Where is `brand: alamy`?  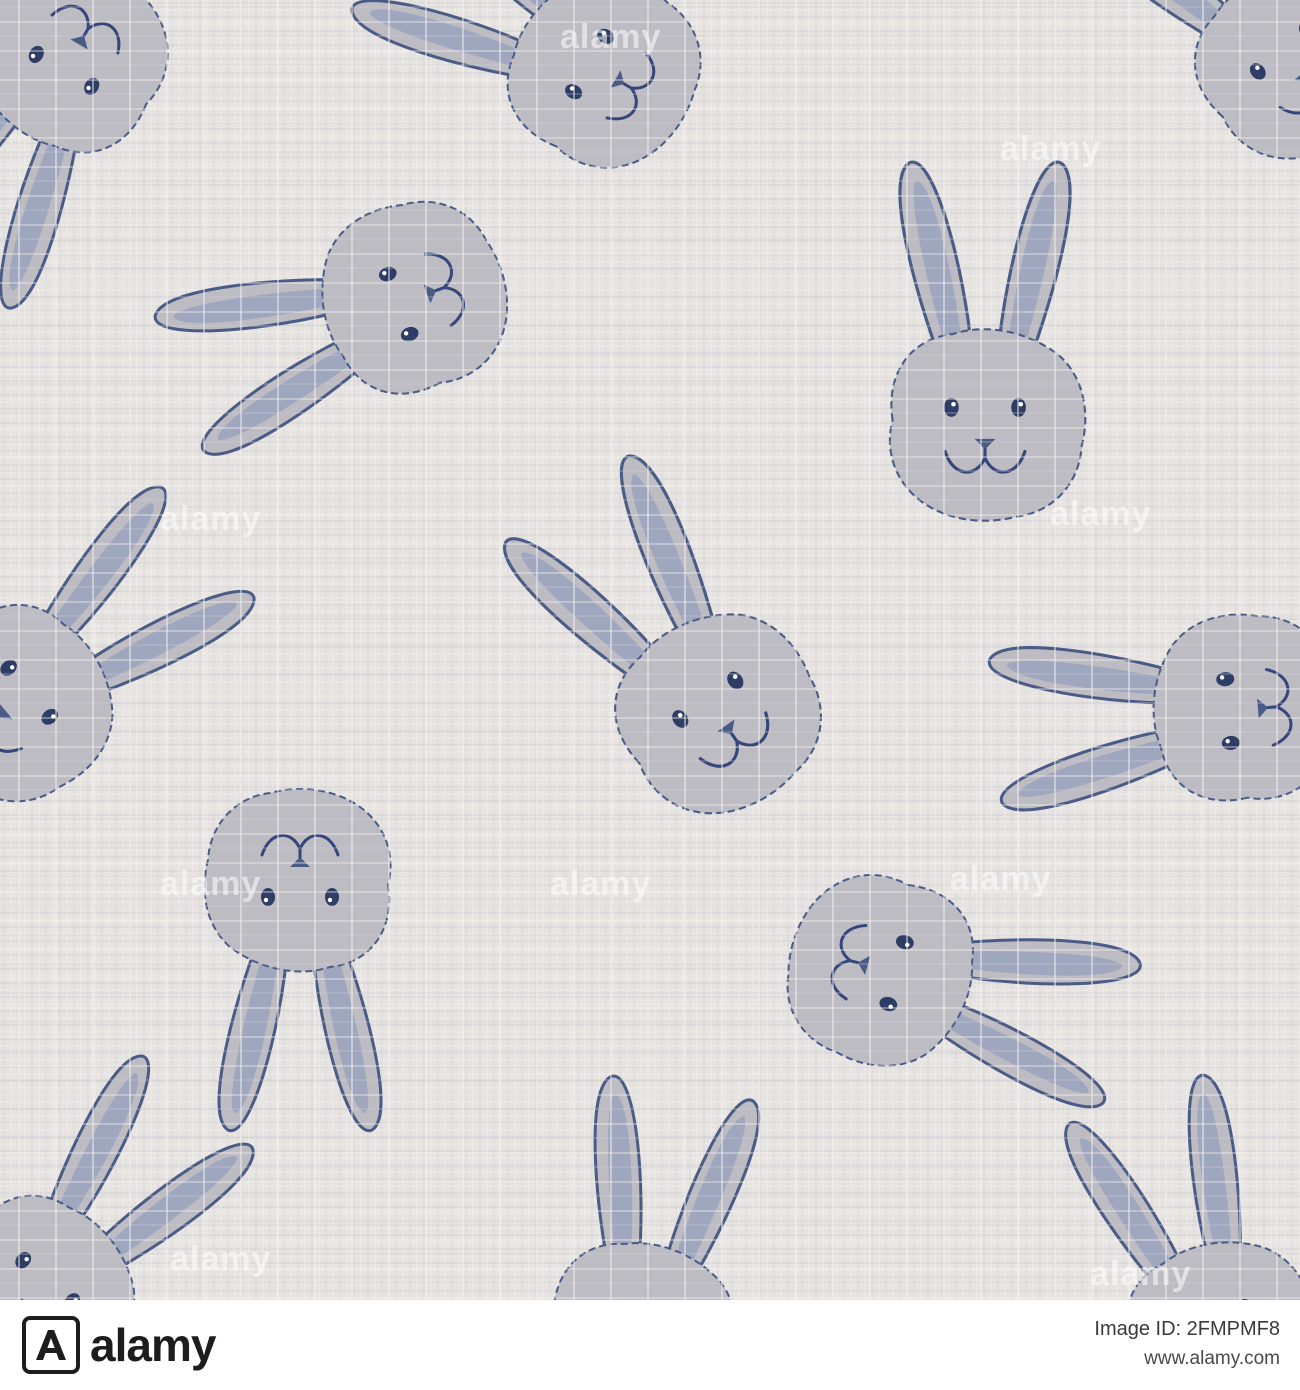 brand: alamy is located at coordinates (119, 1345).